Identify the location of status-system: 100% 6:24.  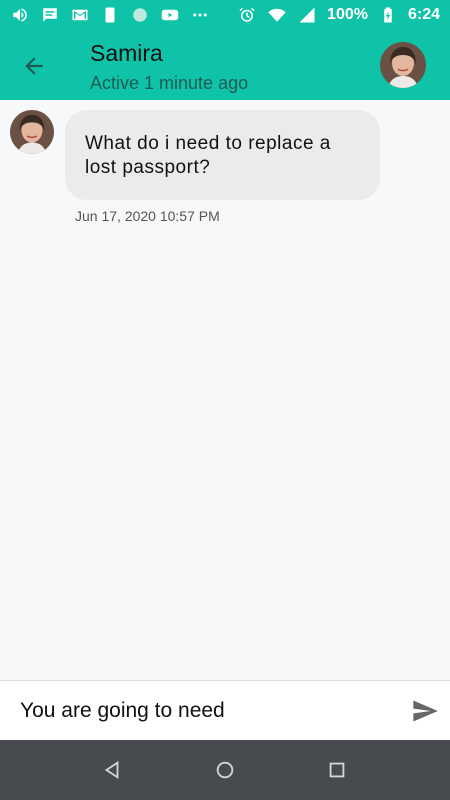
(338, 15).